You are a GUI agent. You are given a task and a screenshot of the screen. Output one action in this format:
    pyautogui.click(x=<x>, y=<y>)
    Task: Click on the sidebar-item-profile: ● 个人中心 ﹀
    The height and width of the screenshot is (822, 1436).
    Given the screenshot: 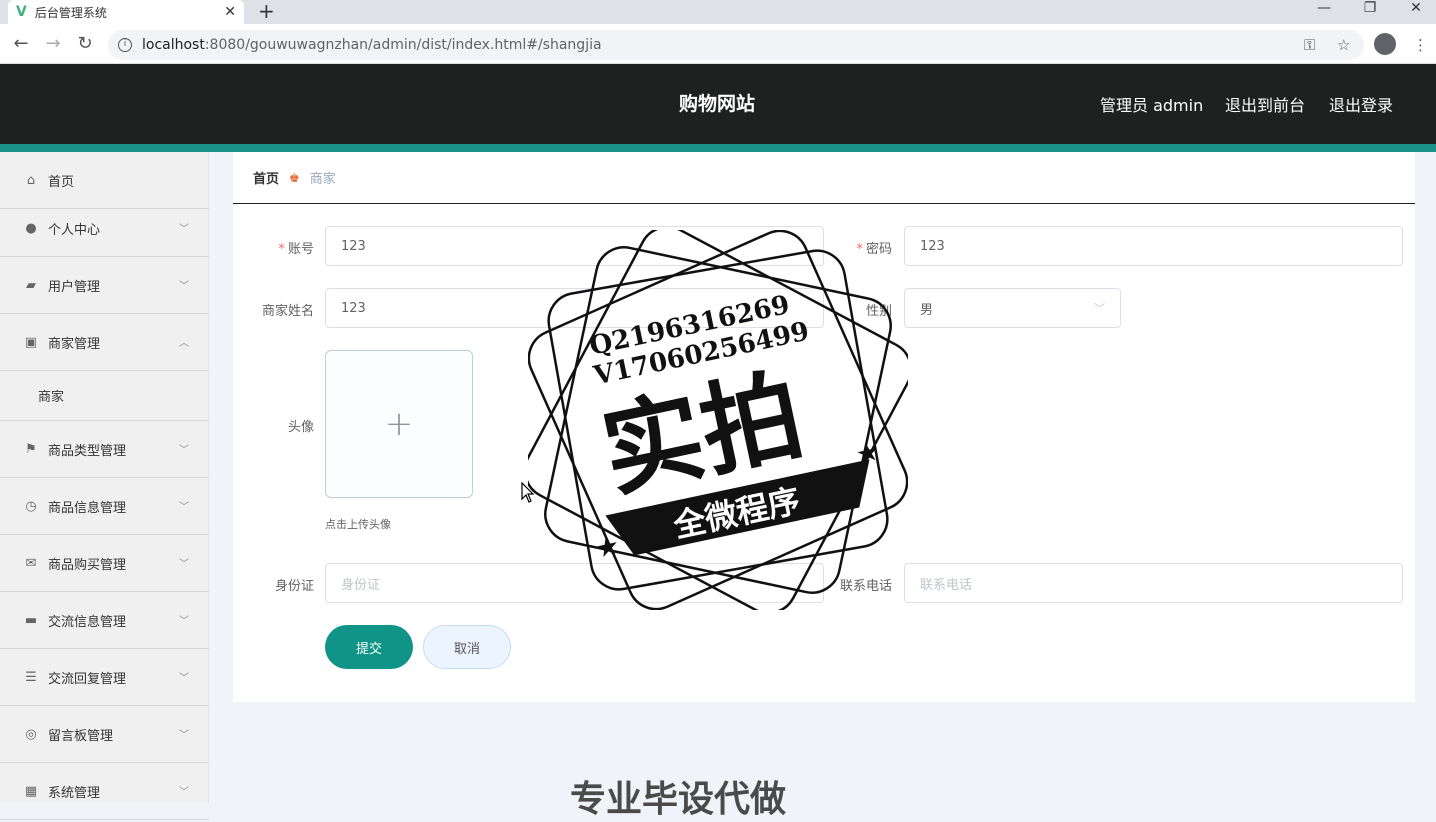 What is the action you would take?
    pyautogui.click(x=104, y=228)
    